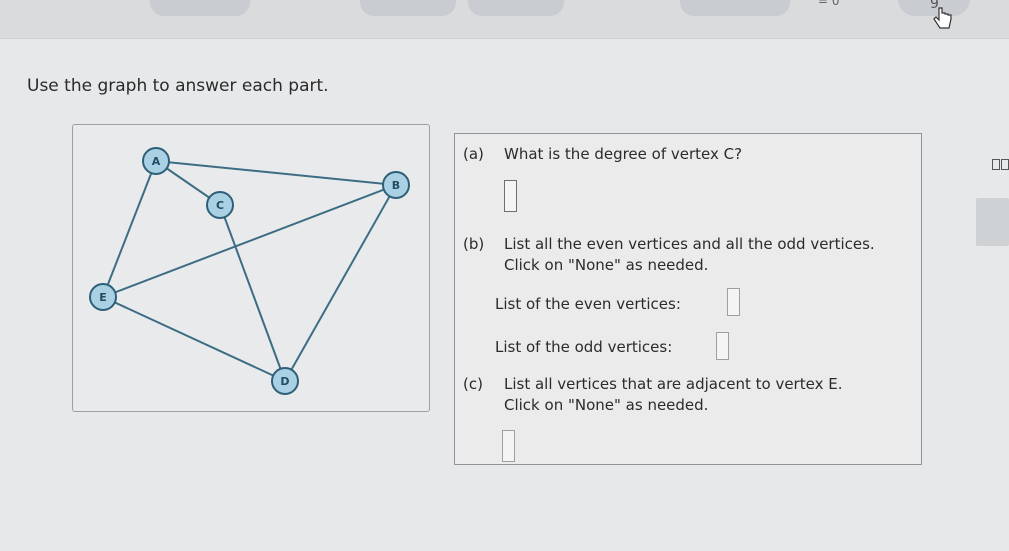  I want to click on odd-vertices-input, so click(722, 346).